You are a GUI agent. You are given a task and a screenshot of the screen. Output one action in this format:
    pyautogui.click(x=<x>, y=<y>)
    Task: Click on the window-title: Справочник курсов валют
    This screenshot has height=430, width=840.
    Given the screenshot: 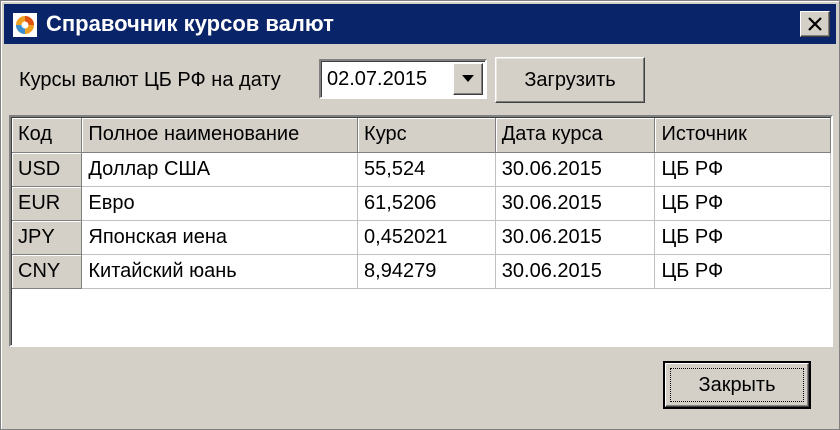 What is the action you would take?
    pyautogui.click(x=190, y=23)
    